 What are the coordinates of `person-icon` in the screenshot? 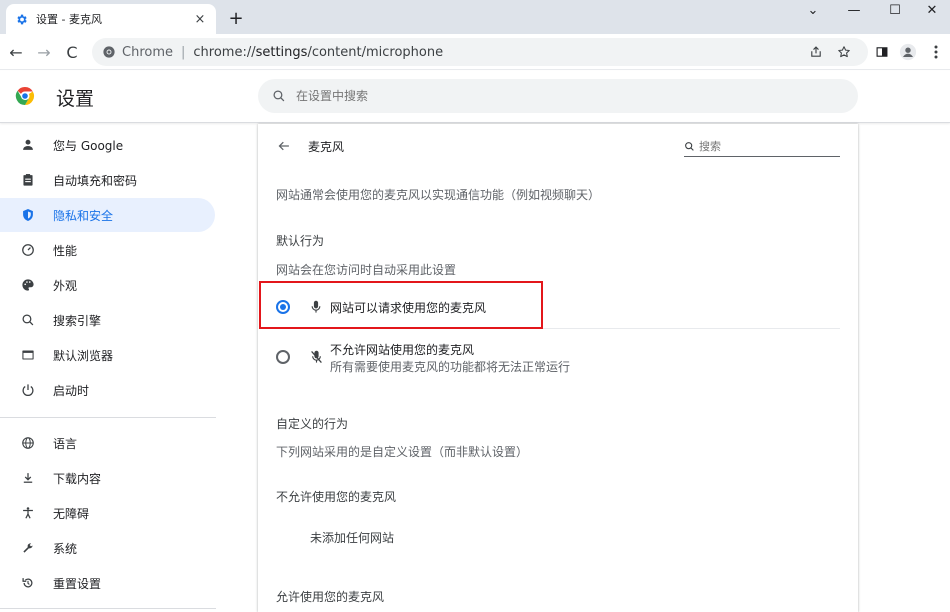 It's located at (28, 145).